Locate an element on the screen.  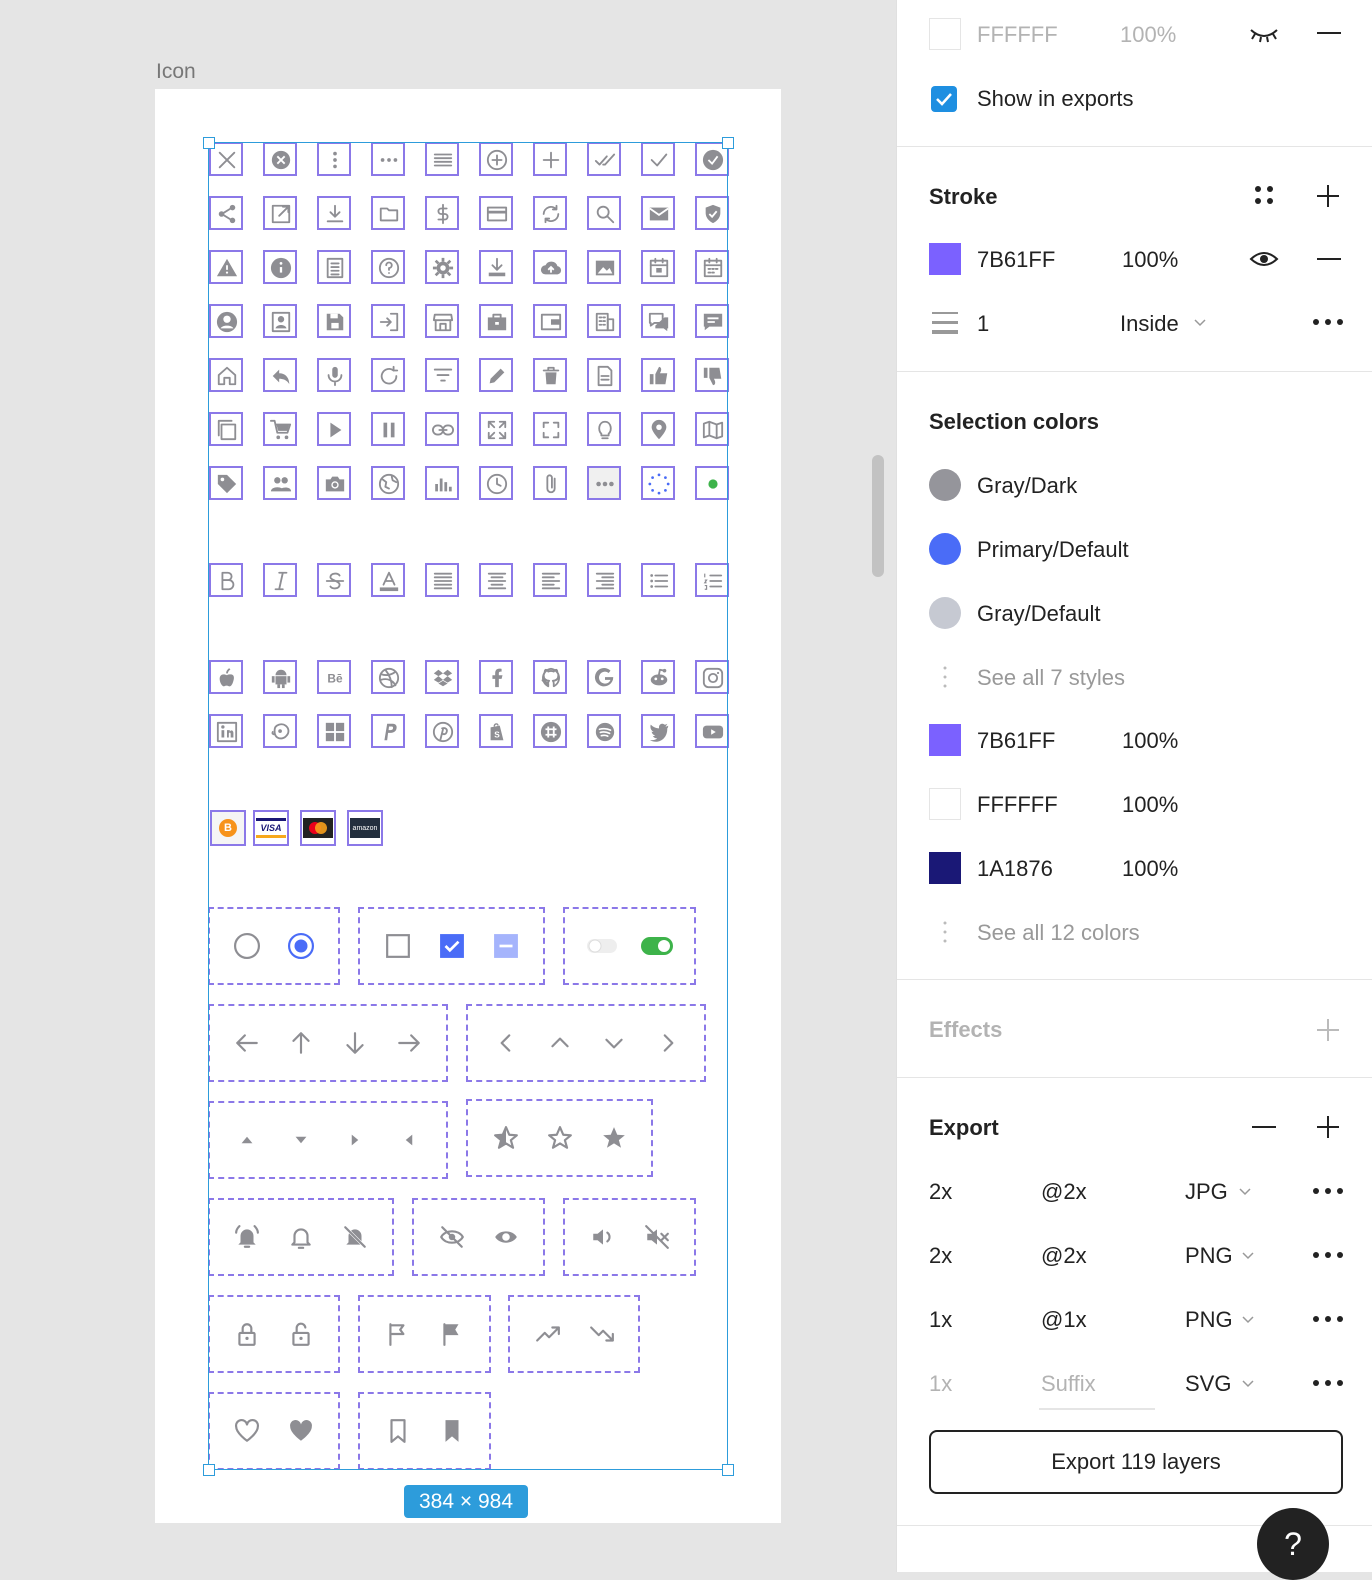
style-dot-primary is located at coordinates (945, 549).